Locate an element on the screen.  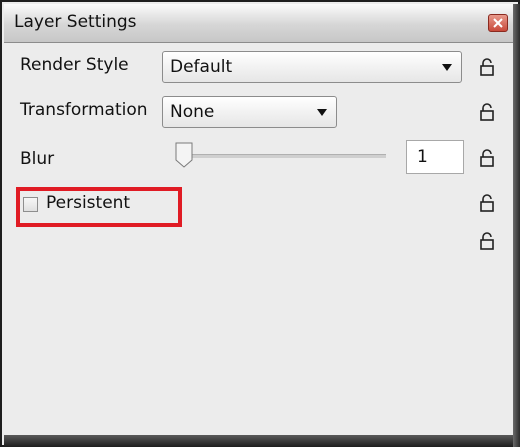
render-style-value: Default is located at coordinates (201, 67).